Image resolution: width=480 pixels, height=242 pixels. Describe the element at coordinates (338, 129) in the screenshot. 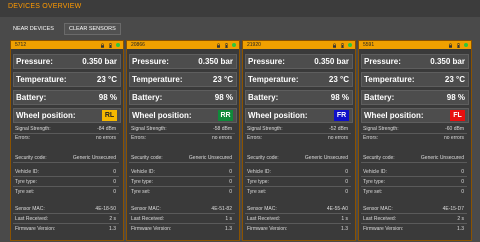

I see `signal-strength-value: -52 dBm` at that location.